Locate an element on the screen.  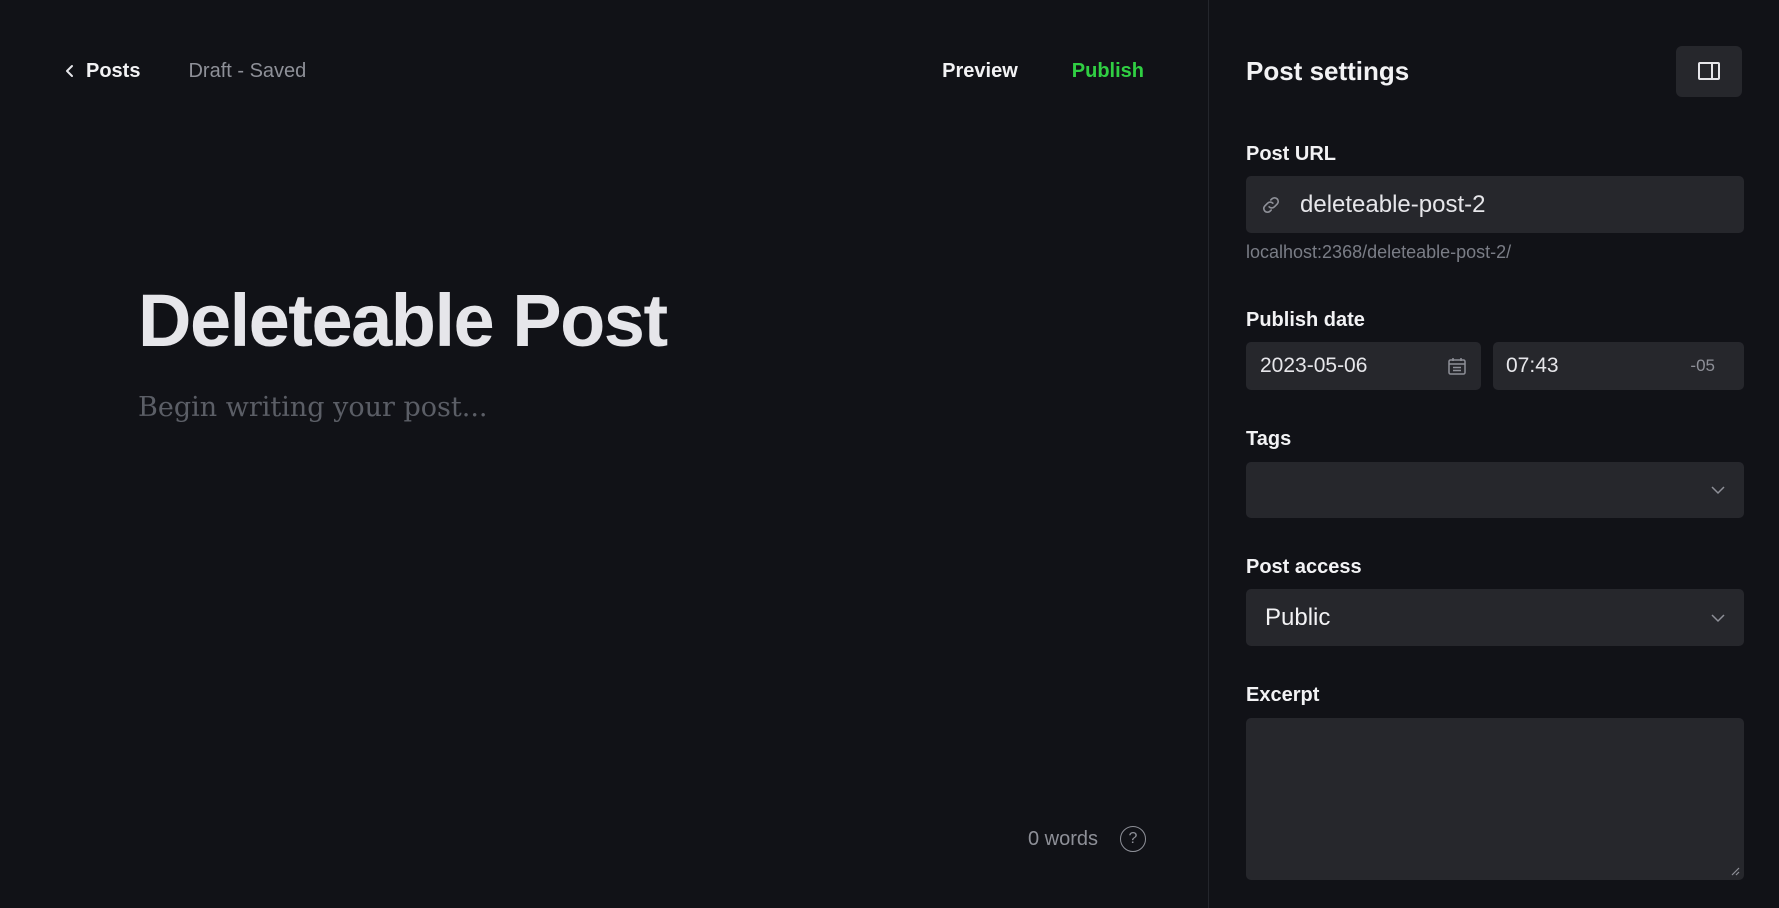
publish-time-input: 07:43 -05 is located at coordinates (1618, 366).